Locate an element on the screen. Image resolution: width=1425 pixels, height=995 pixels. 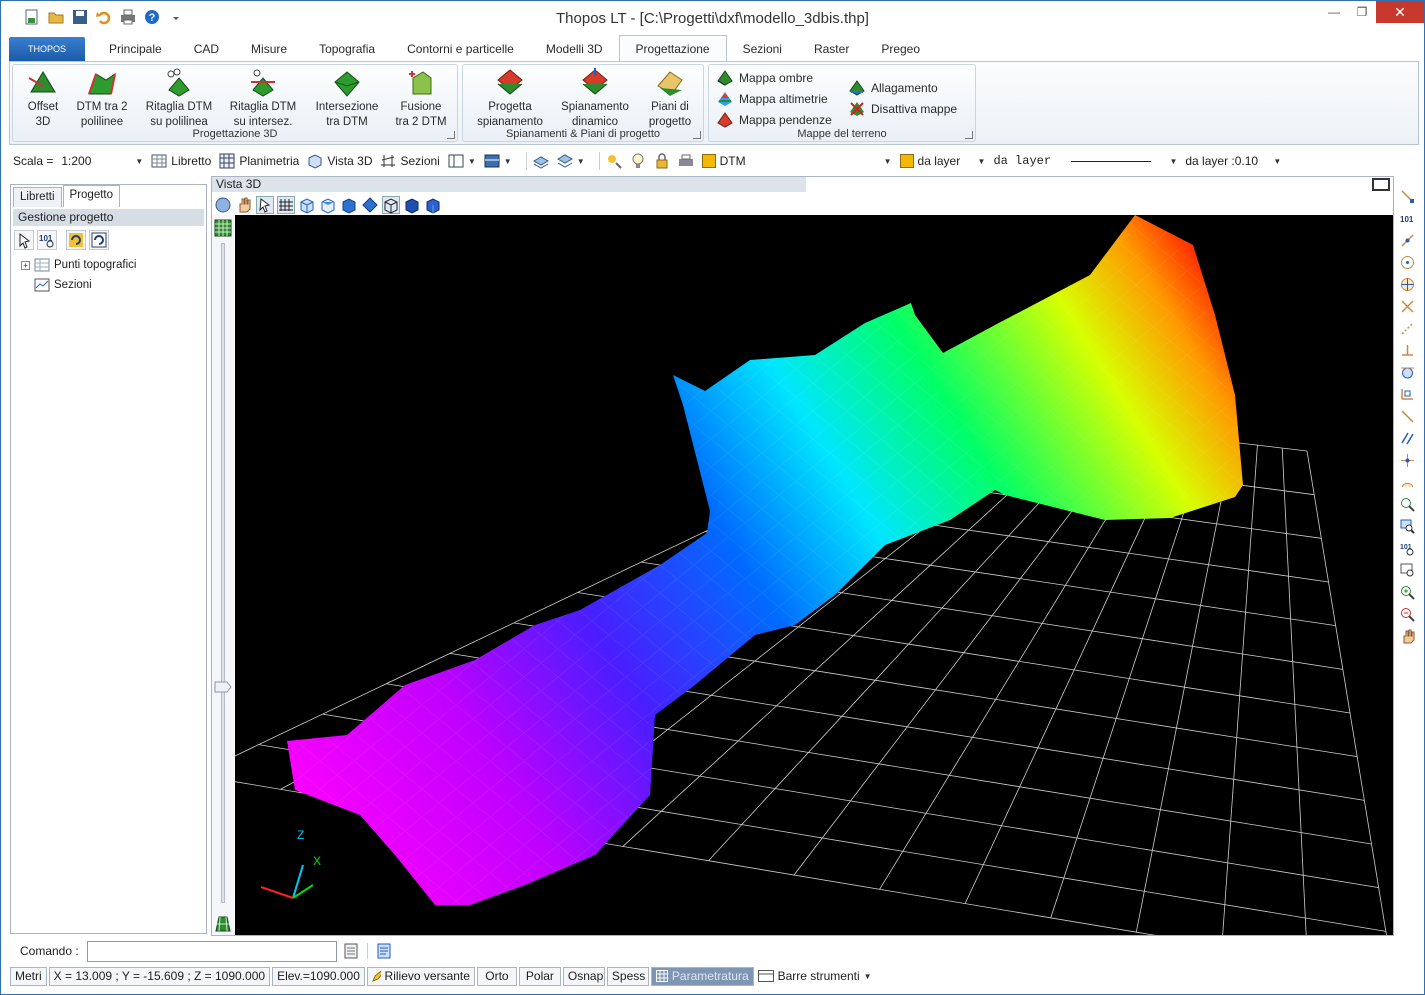
expand-icon: + is located at coordinates (25, 265).